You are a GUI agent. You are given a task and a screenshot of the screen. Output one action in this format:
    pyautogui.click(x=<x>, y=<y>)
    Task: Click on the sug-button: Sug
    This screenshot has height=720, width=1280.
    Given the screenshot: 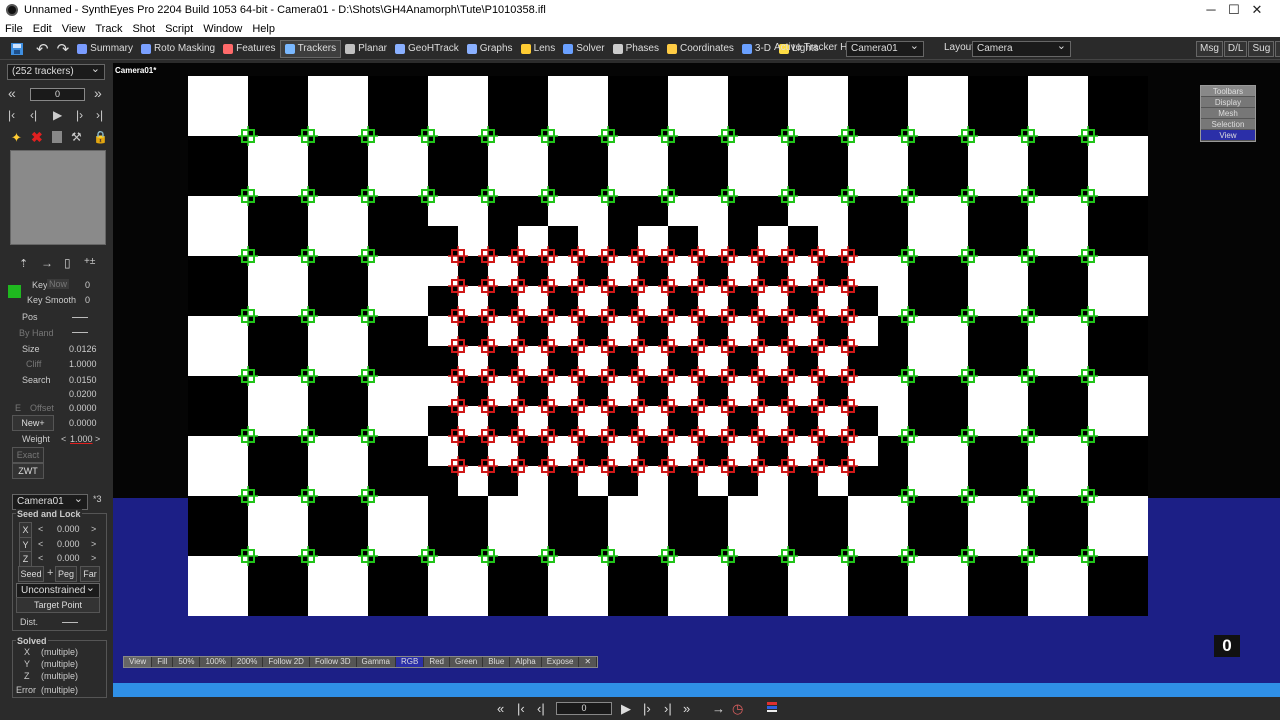 What is the action you would take?
    pyautogui.click(x=1261, y=49)
    